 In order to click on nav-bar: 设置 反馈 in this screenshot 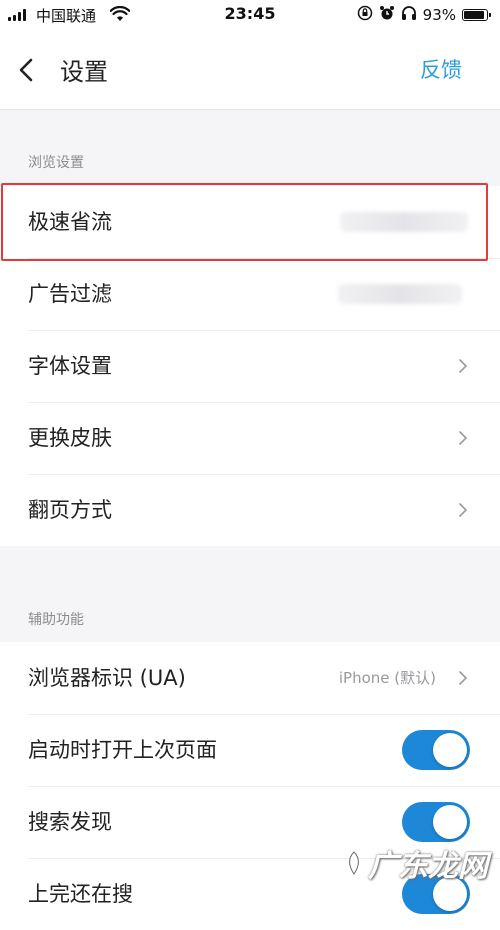, I will do `click(250, 70)`.